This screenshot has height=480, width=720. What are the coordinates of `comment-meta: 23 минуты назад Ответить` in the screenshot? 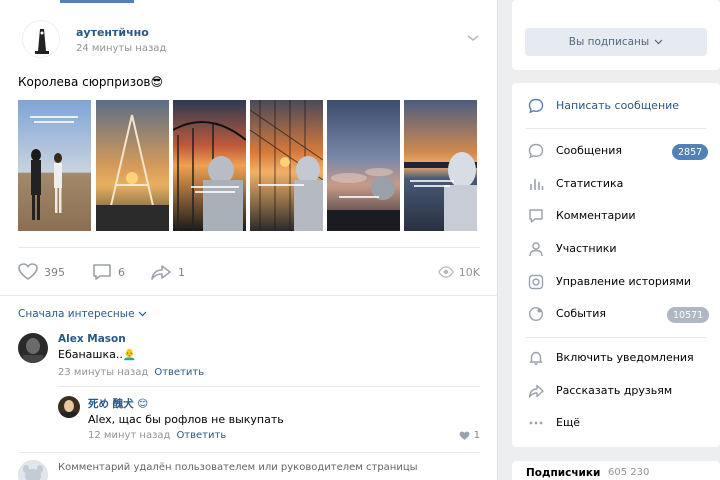 It's located at (131, 372).